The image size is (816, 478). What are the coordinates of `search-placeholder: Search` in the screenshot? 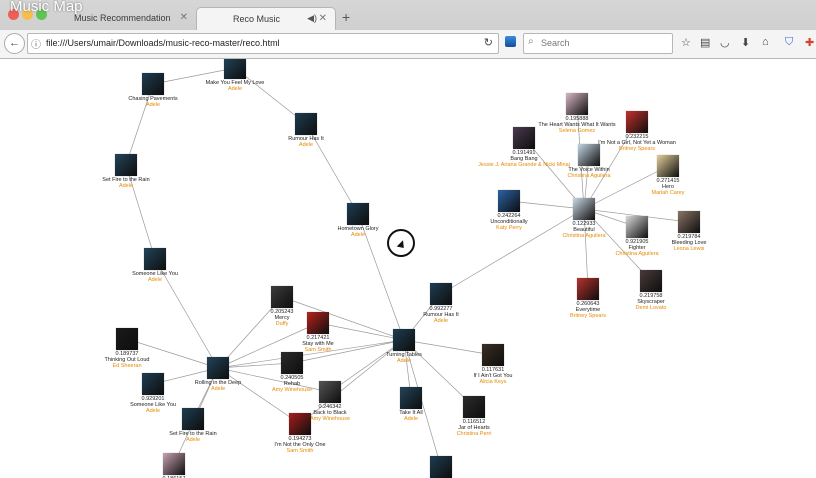 It's located at (555, 43).